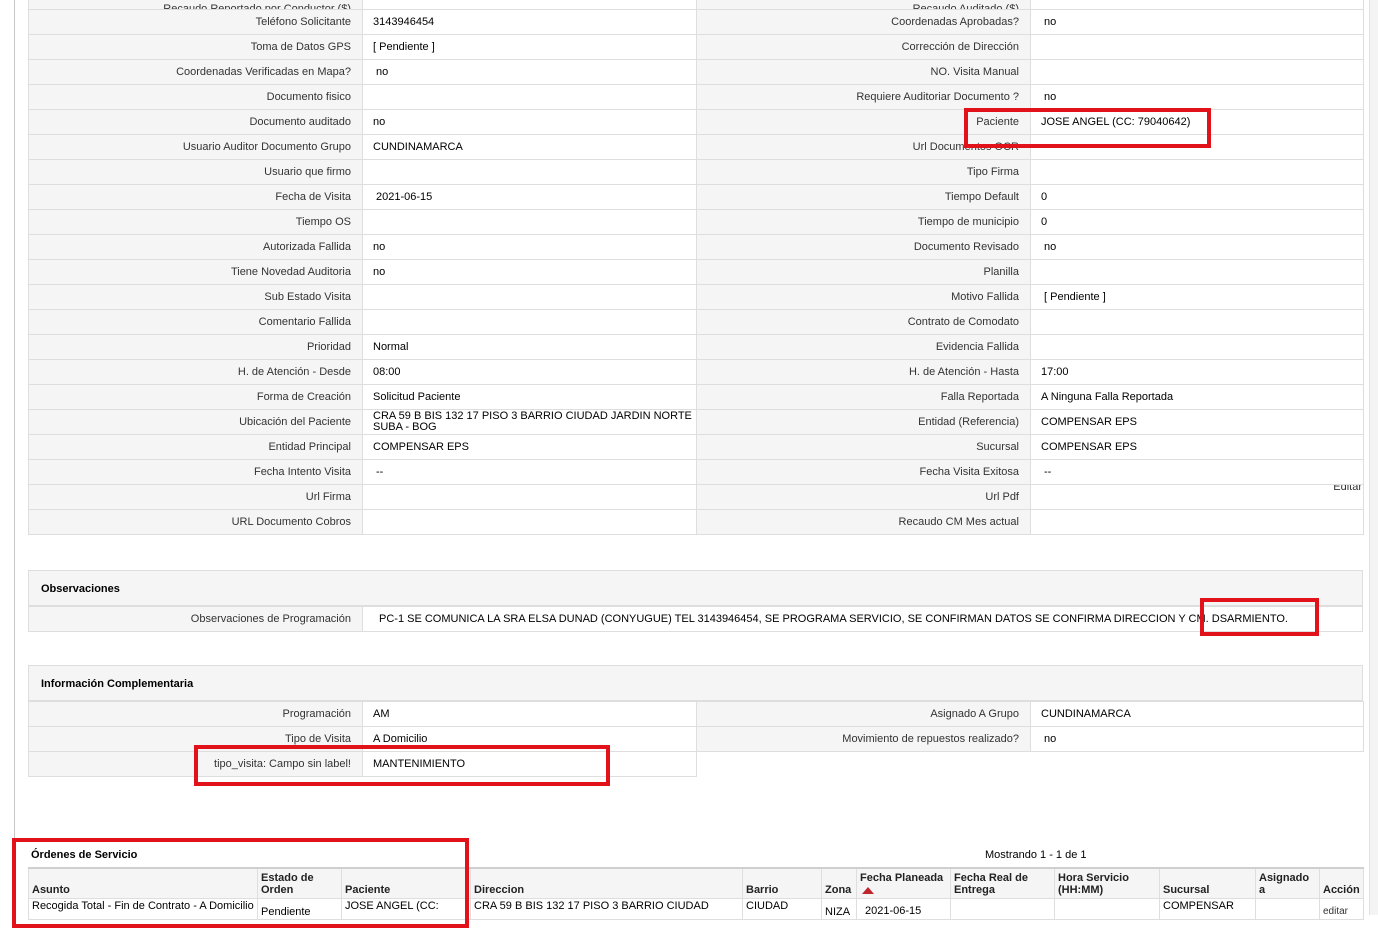 This screenshot has width=1378, height=928. I want to click on field-value: Normal, so click(529, 347).